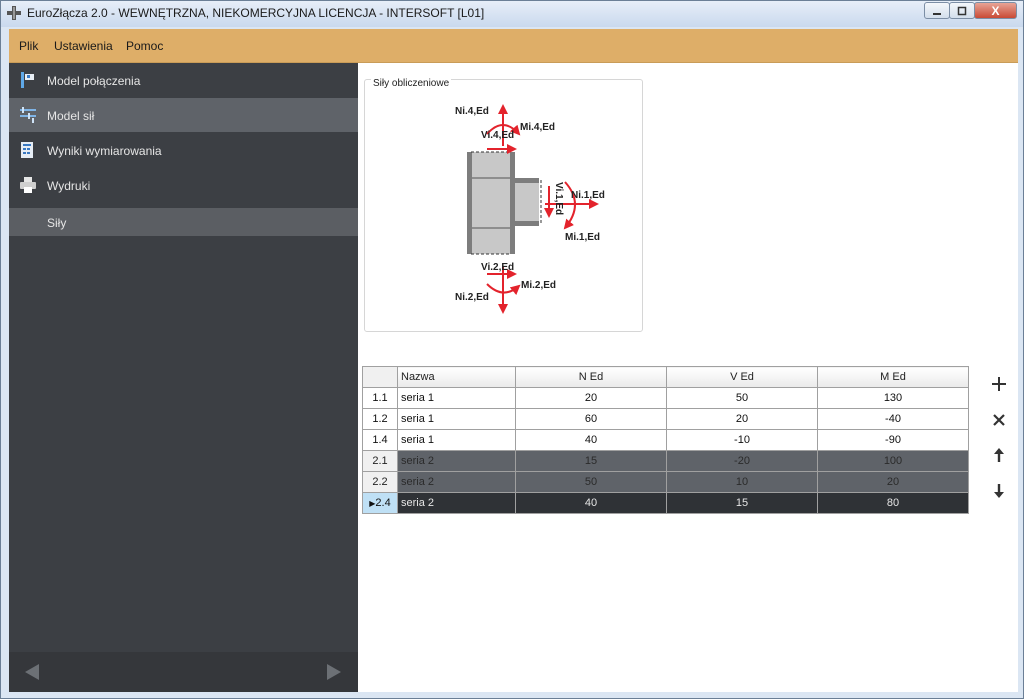  What do you see at coordinates (505, 288) in the screenshot?
I see `bottom-forces: Vi.2,Ed Ni.2,Ed Mi.2,Ed` at bounding box center [505, 288].